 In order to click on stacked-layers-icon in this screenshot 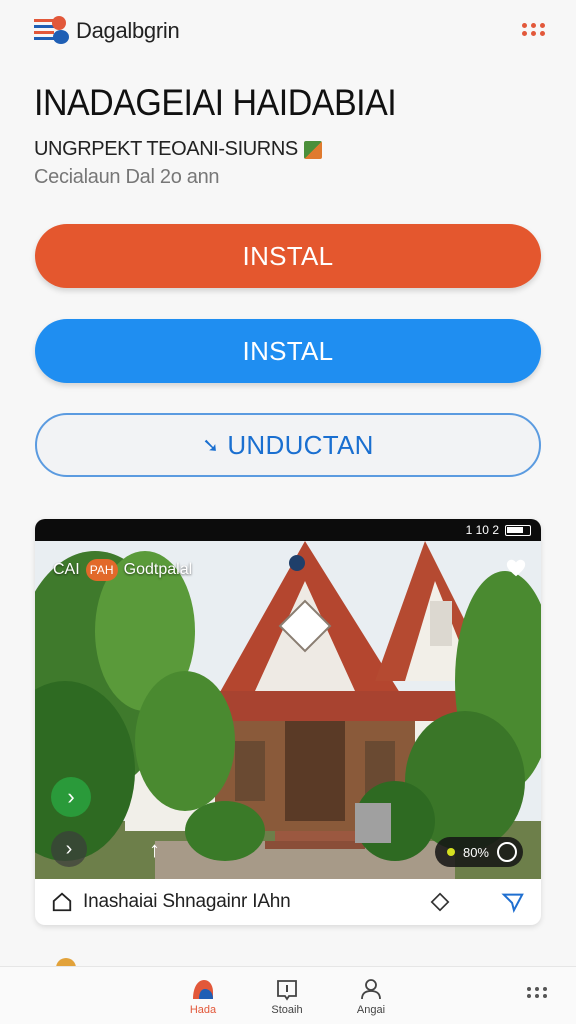, I will do `click(52, 31)`.